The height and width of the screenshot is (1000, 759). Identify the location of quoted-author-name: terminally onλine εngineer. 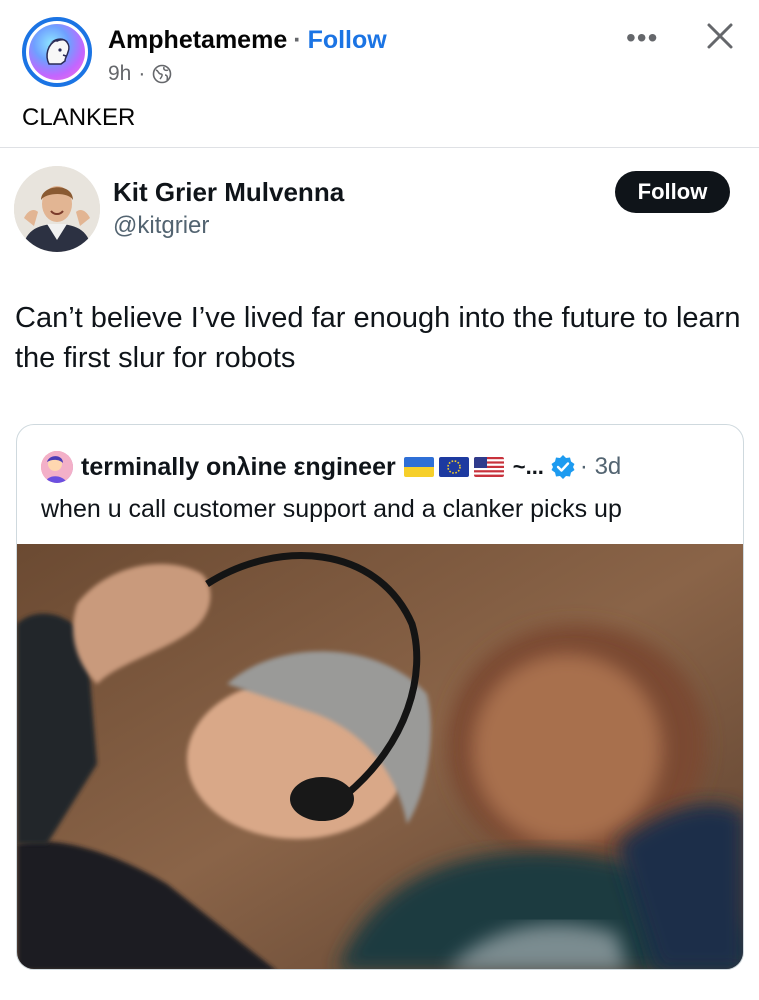
(238, 467).